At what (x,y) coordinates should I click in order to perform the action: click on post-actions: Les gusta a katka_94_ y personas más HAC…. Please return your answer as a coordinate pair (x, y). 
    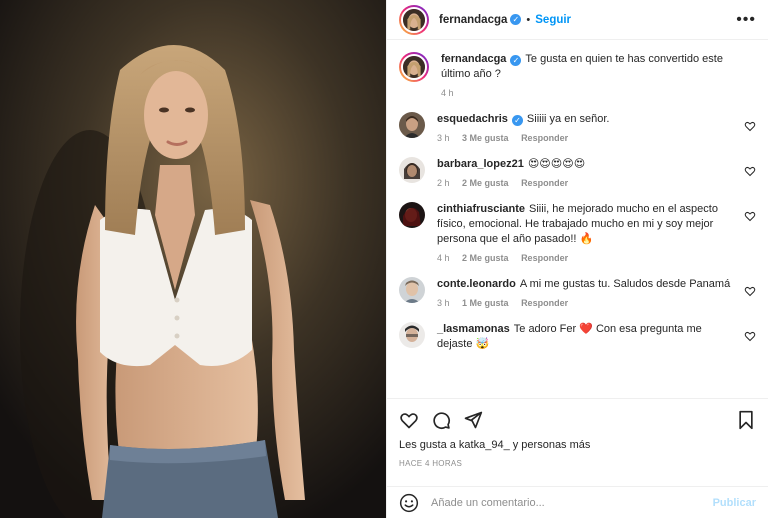
    Looking at the image, I should click on (577, 442).